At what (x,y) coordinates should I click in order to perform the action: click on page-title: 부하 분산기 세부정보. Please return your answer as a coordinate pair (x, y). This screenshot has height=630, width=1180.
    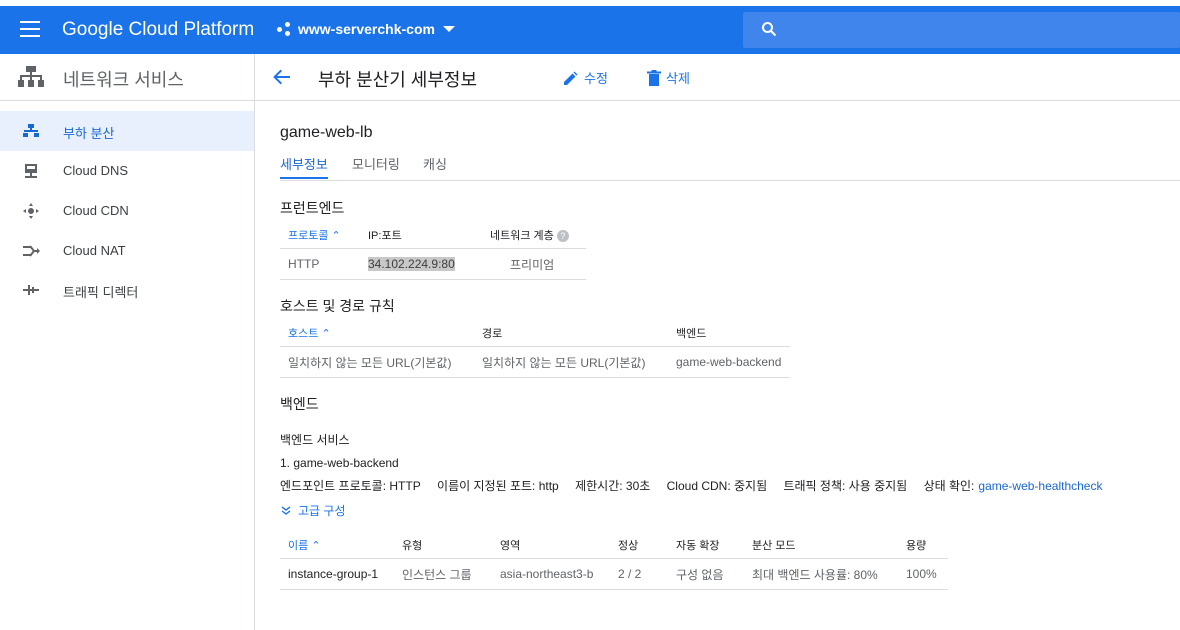
    Looking at the image, I should click on (398, 80).